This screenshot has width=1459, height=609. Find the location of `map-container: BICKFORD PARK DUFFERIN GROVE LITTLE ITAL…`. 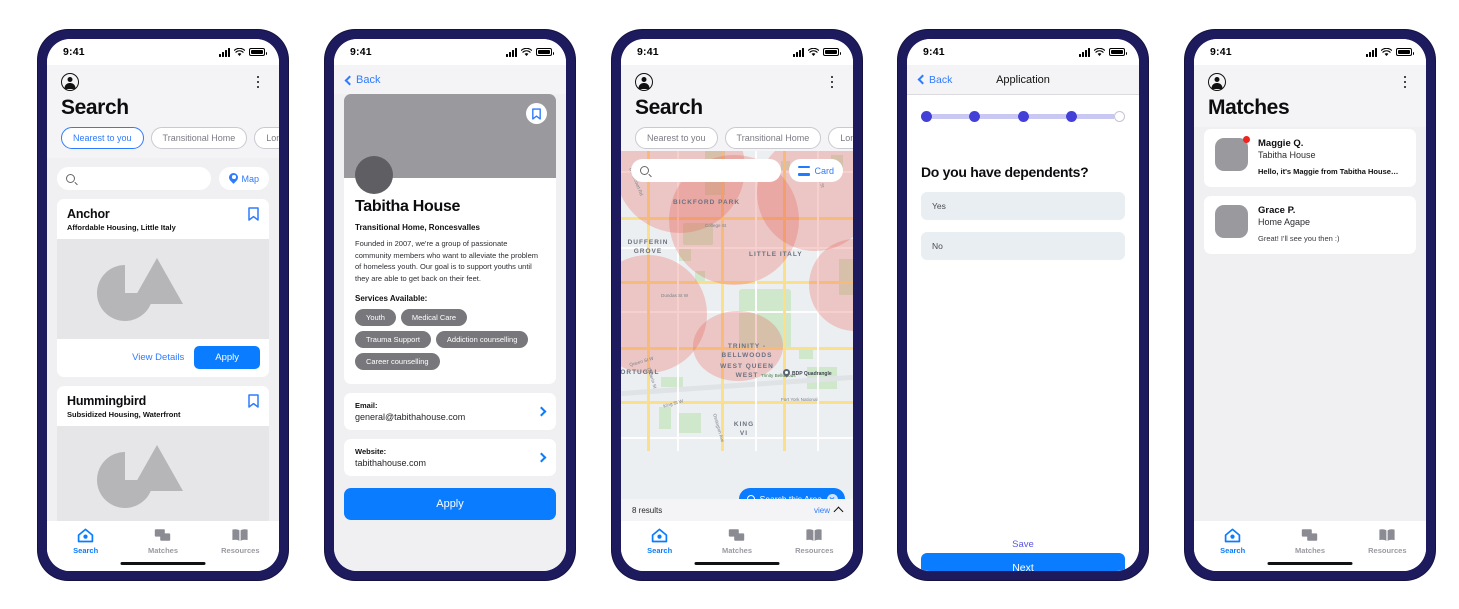

map-container: BICKFORD PARK DUFFERIN GROVE LITTLE ITAL… is located at coordinates (737, 361).